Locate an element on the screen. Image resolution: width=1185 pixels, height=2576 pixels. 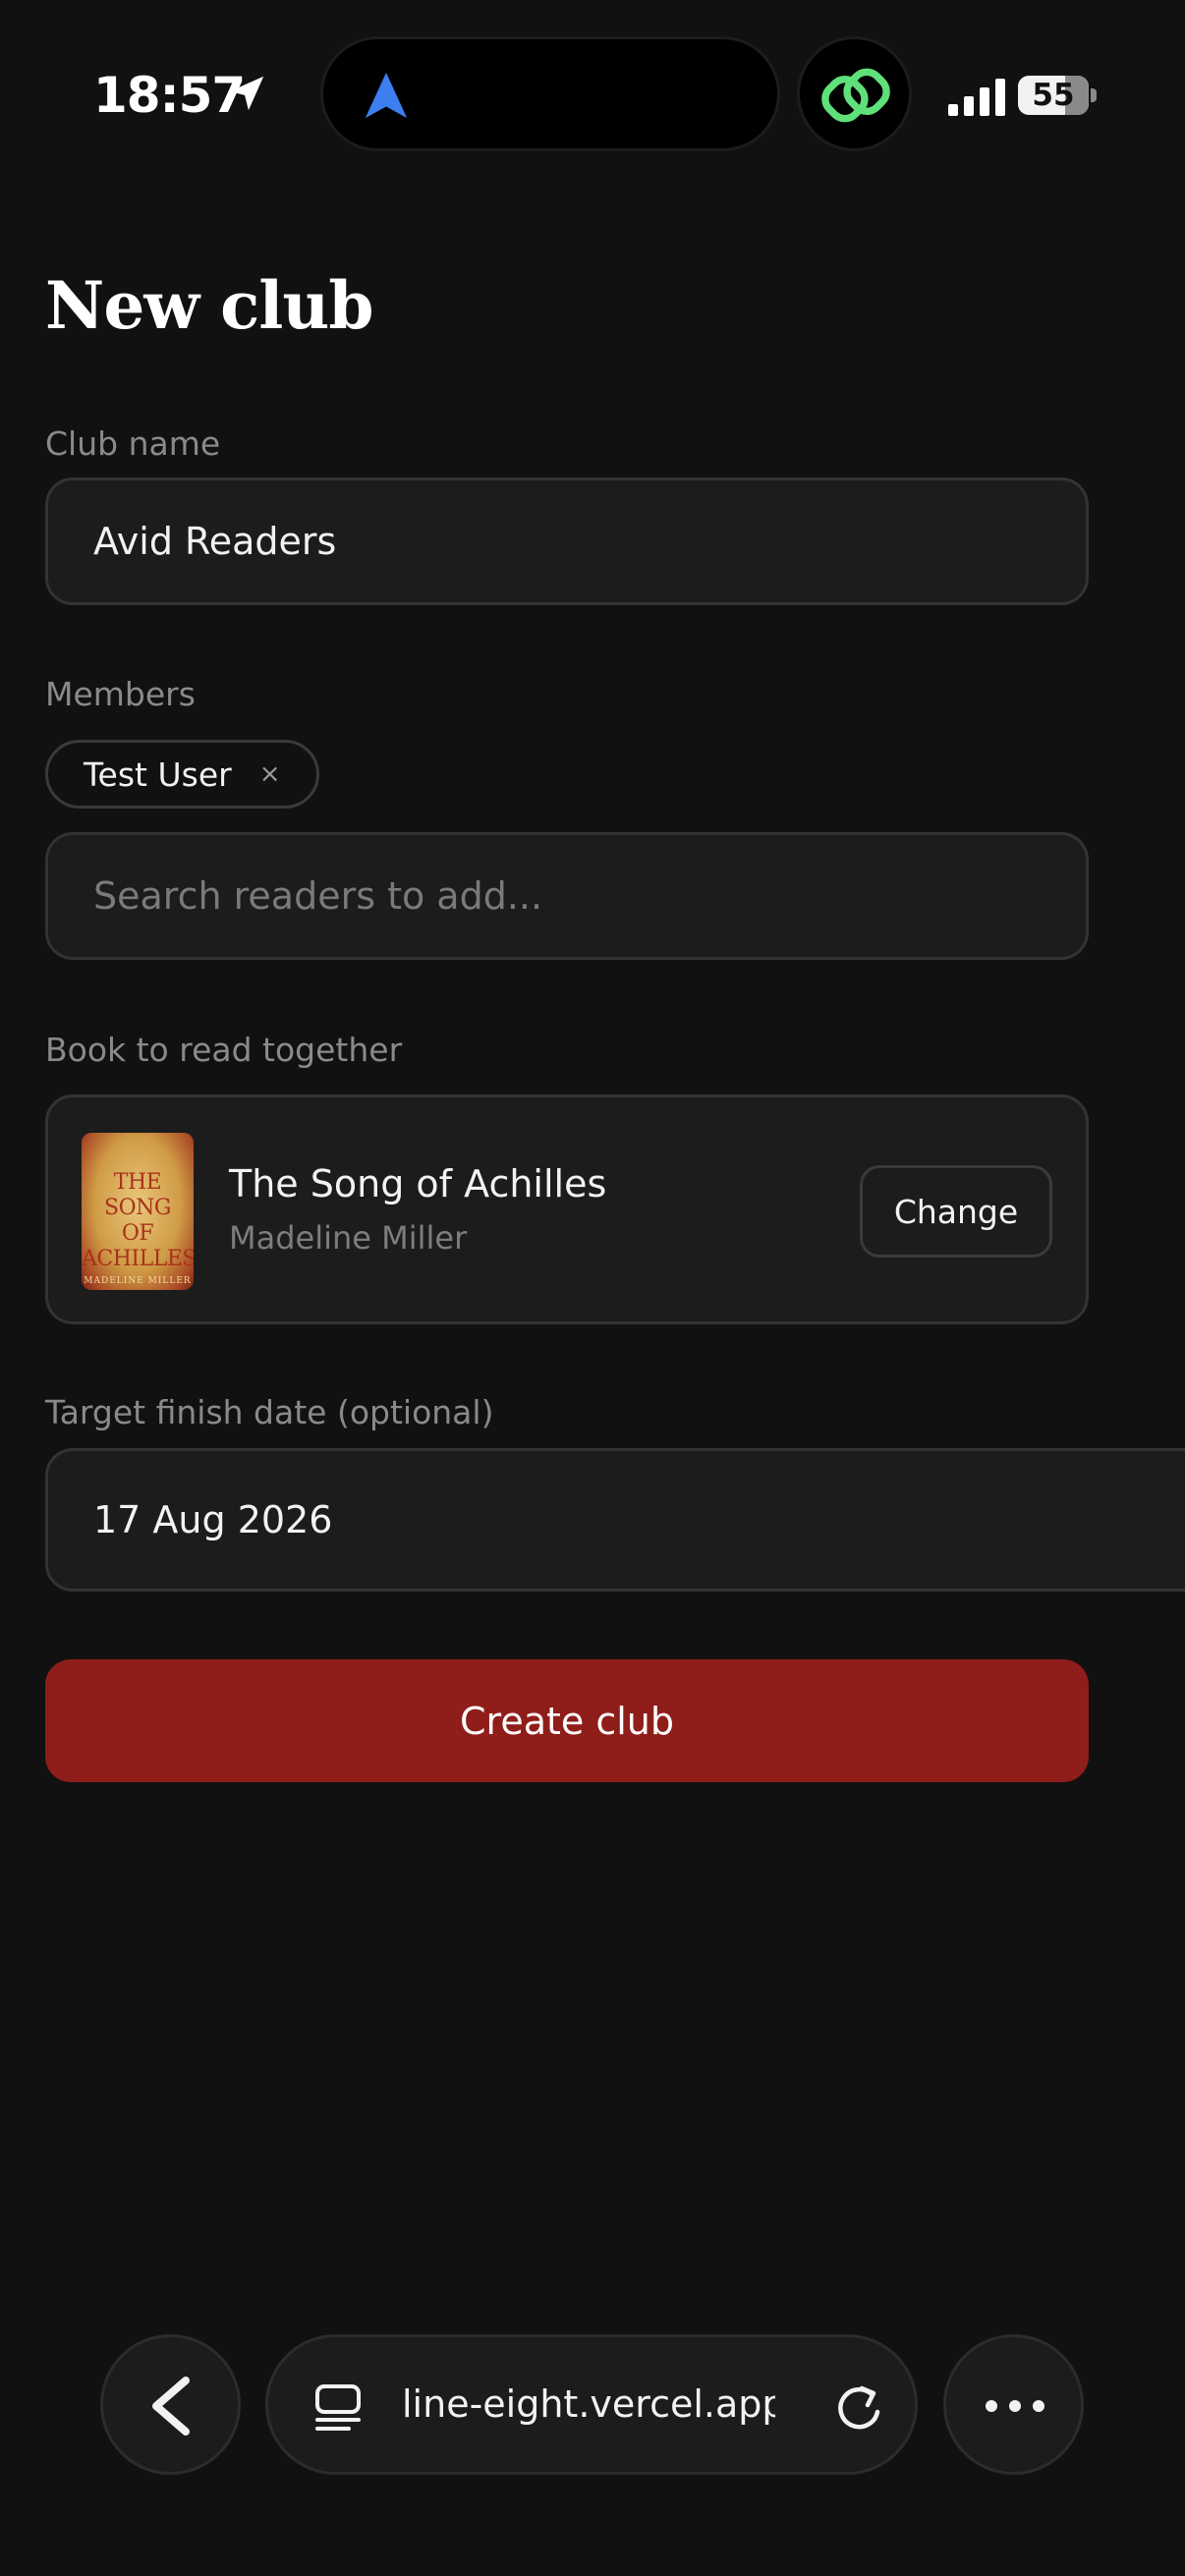
target-date-input: 17 Aug 2026 is located at coordinates (615, 1520).